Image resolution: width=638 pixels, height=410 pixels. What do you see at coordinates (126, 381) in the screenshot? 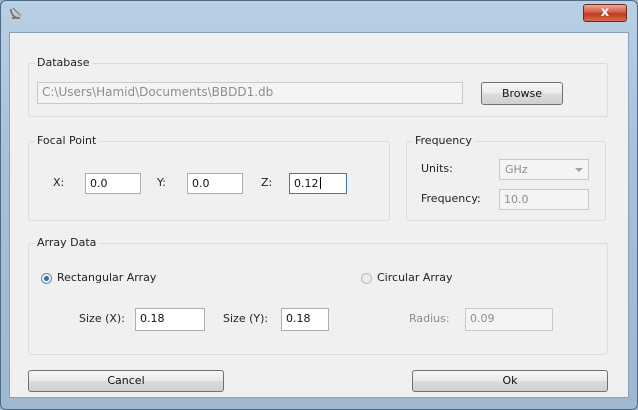
I see `cancel-button: Cancel` at bounding box center [126, 381].